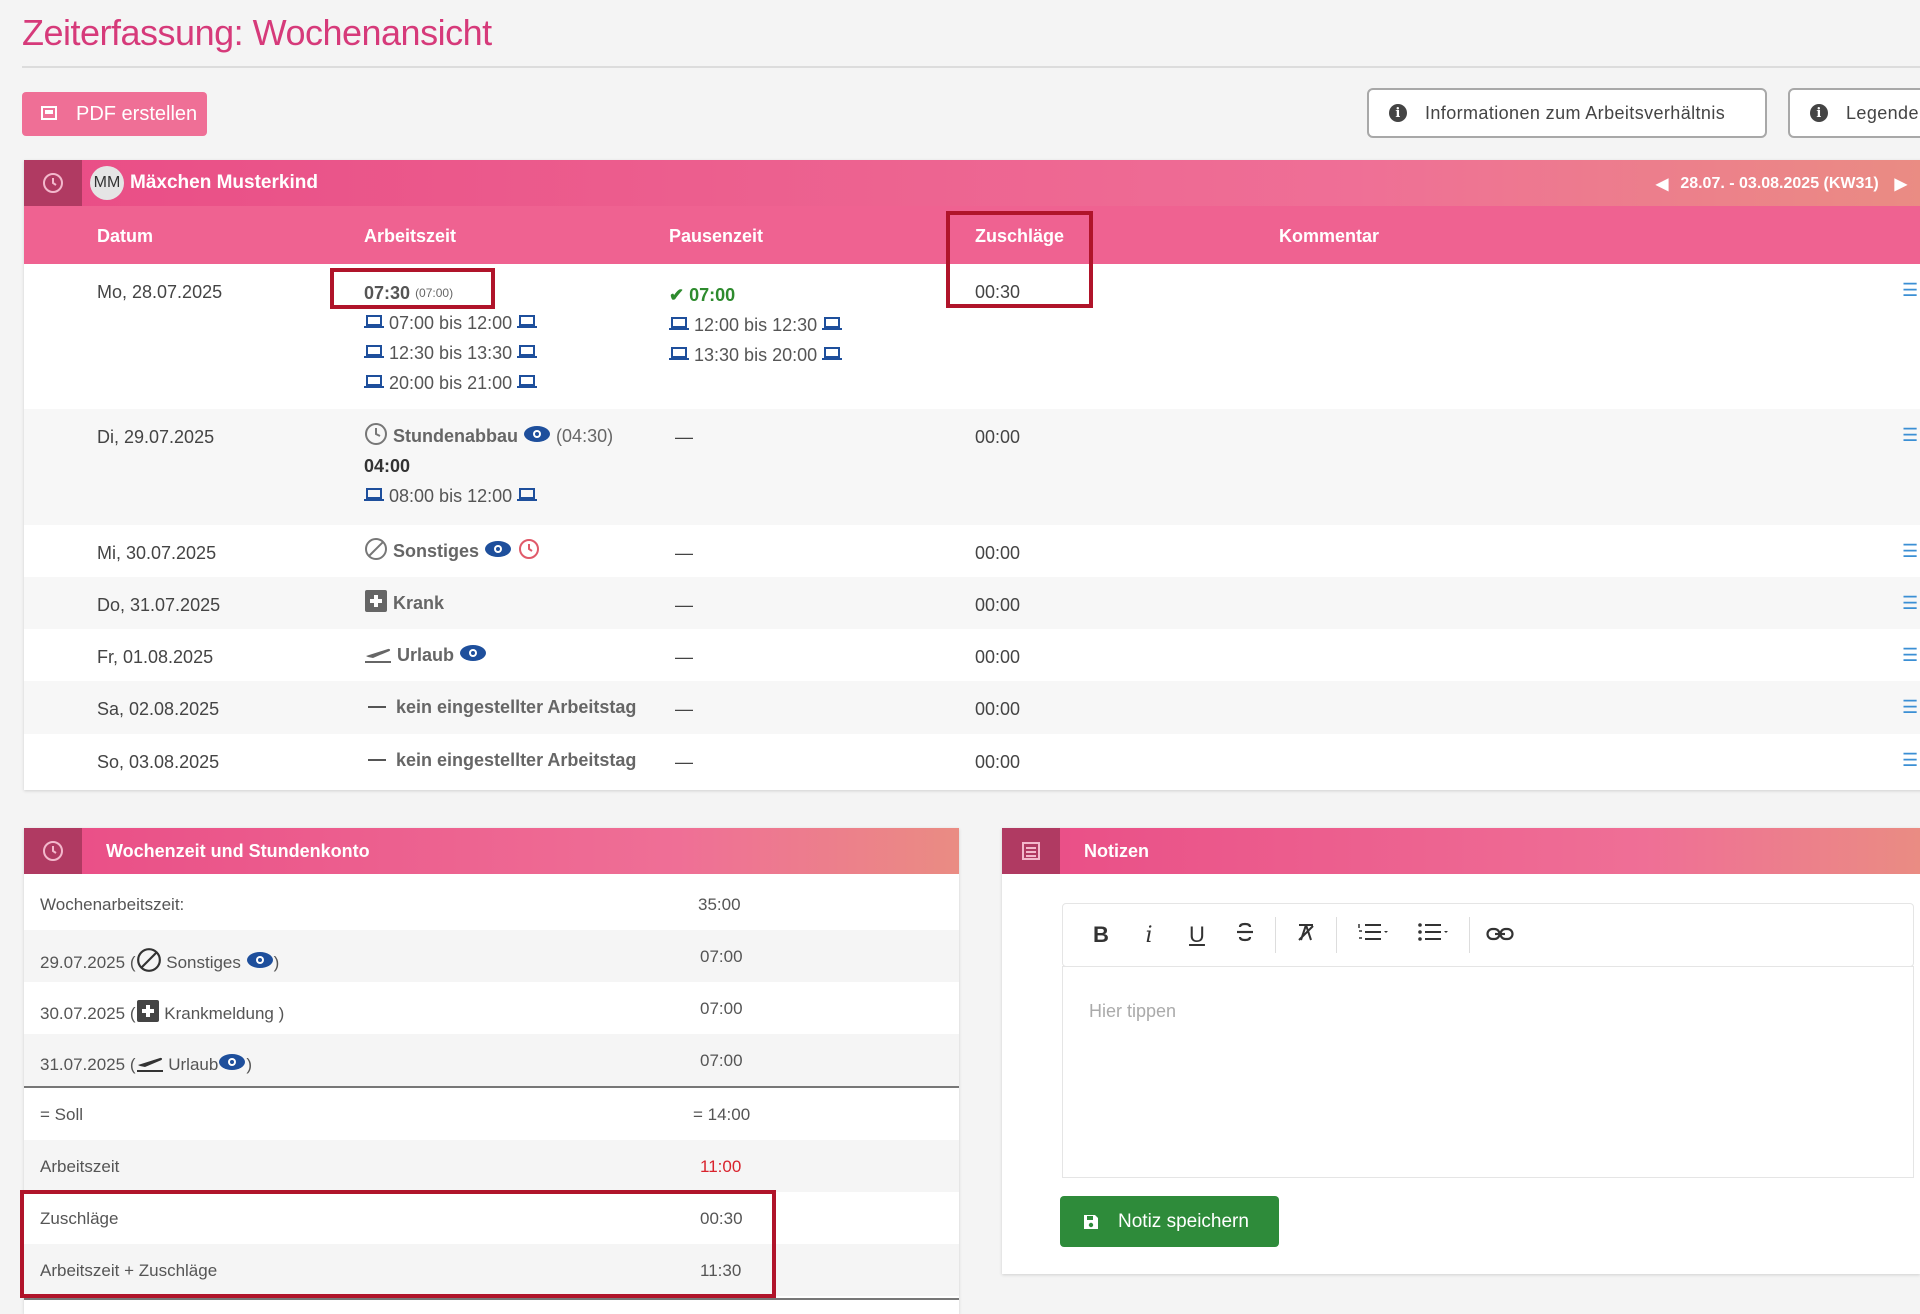 This screenshot has width=1920, height=1314. Describe the element at coordinates (451, 352) in the screenshot. I see `time-interval: 12:30 bis 13:30` at that location.